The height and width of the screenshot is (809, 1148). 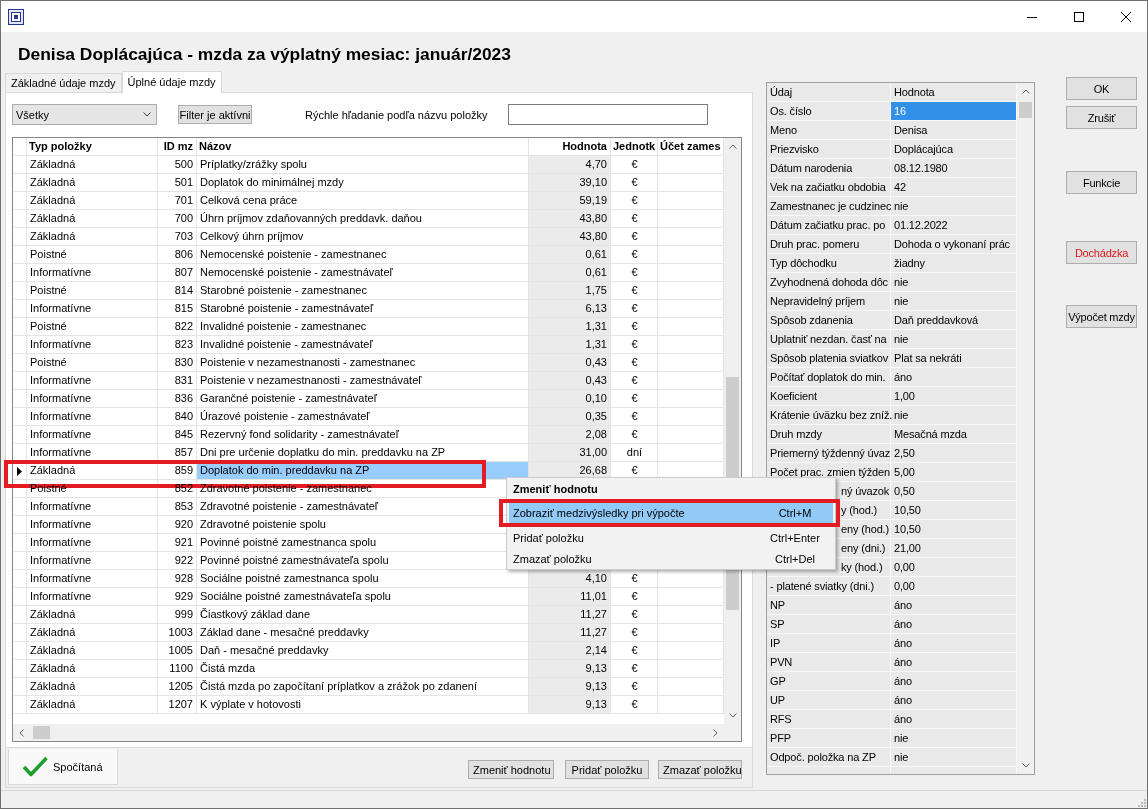 What do you see at coordinates (828, 225) in the screenshot?
I see `property-label: Dátum začiatku prac. po` at bounding box center [828, 225].